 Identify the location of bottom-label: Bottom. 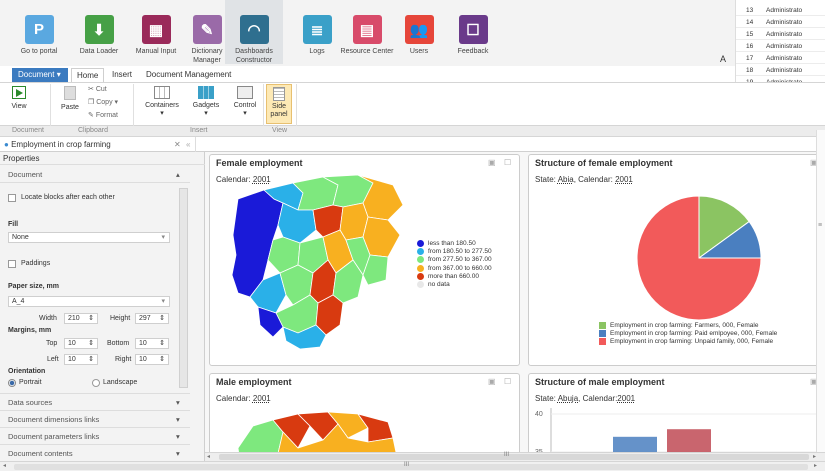
(118, 343).